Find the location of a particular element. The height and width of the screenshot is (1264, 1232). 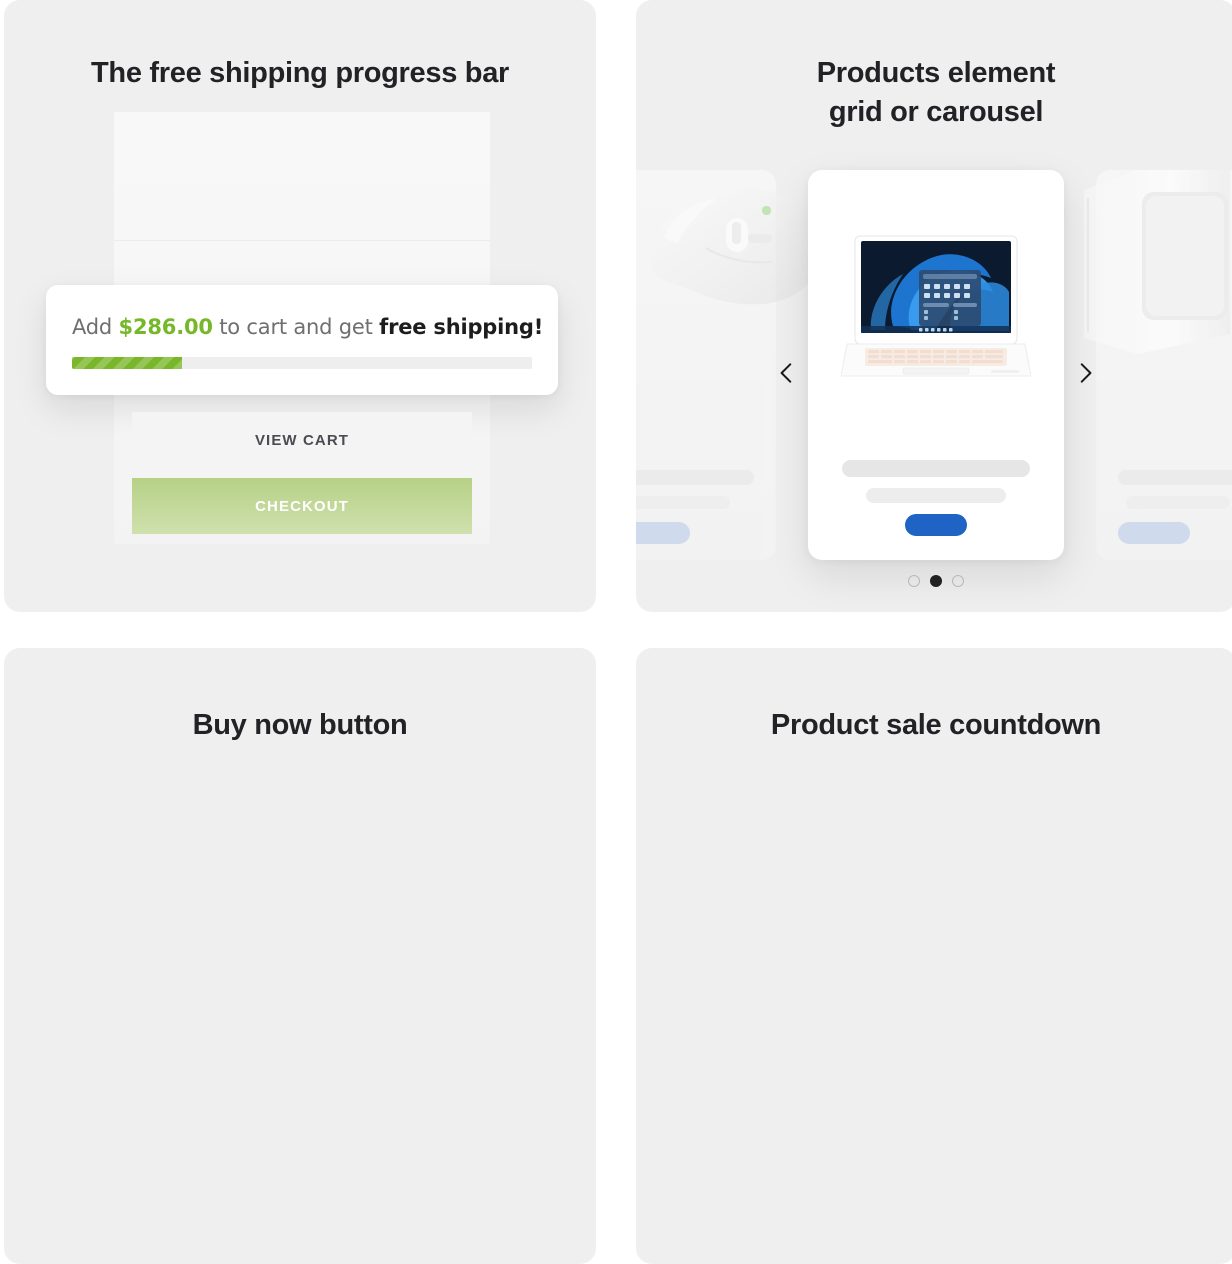

placeholder-primary-button is located at coordinates (936, 525).